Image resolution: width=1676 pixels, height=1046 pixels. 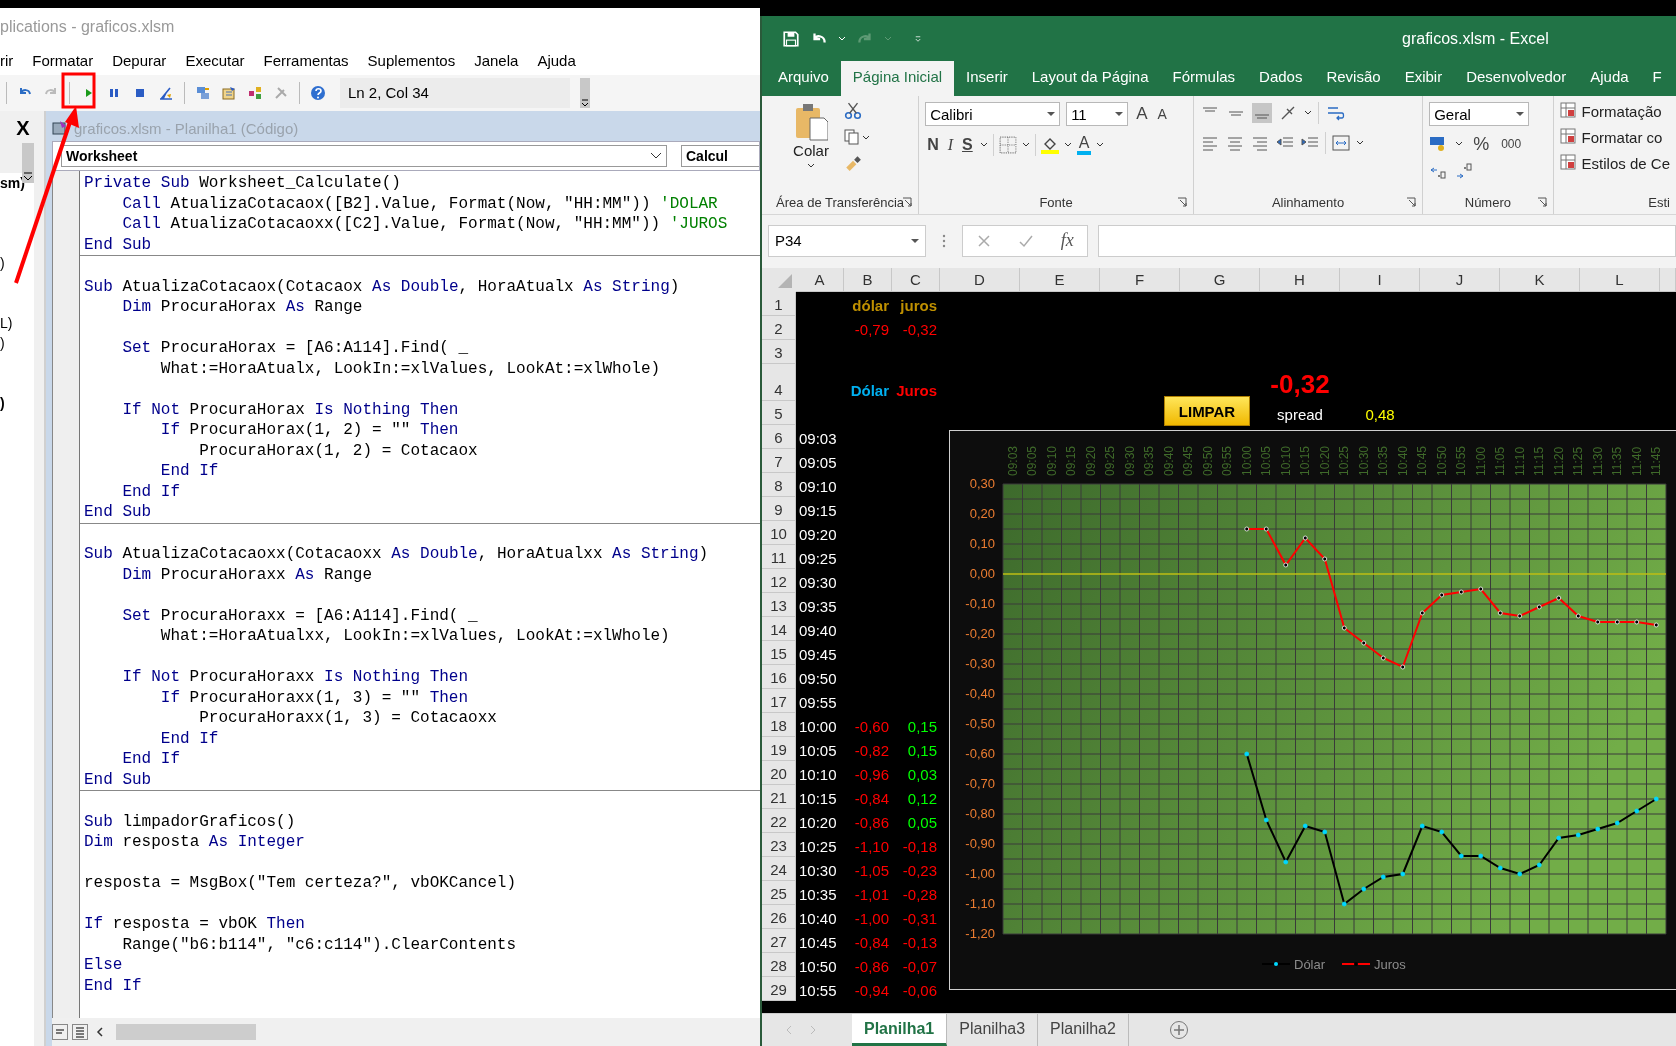 What do you see at coordinates (801, 146) in the screenshot?
I see `paste-button: Colar` at bounding box center [801, 146].